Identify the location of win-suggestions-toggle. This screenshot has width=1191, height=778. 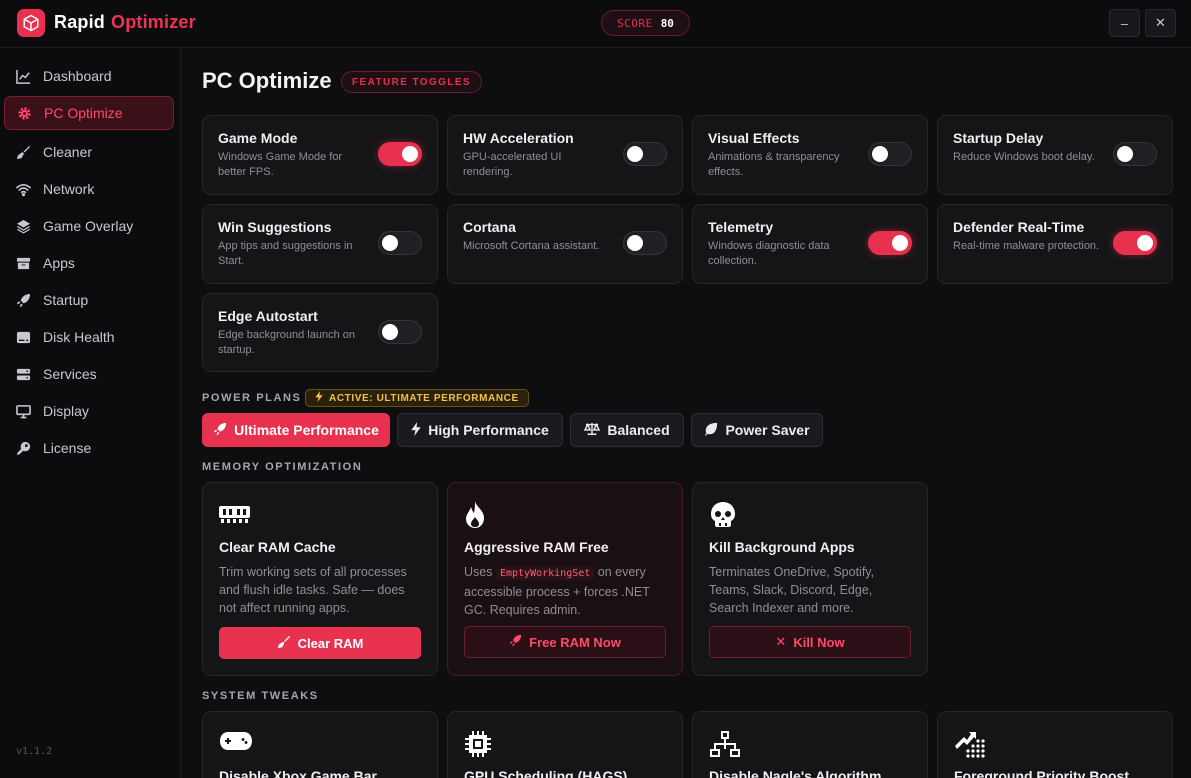
(400, 243).